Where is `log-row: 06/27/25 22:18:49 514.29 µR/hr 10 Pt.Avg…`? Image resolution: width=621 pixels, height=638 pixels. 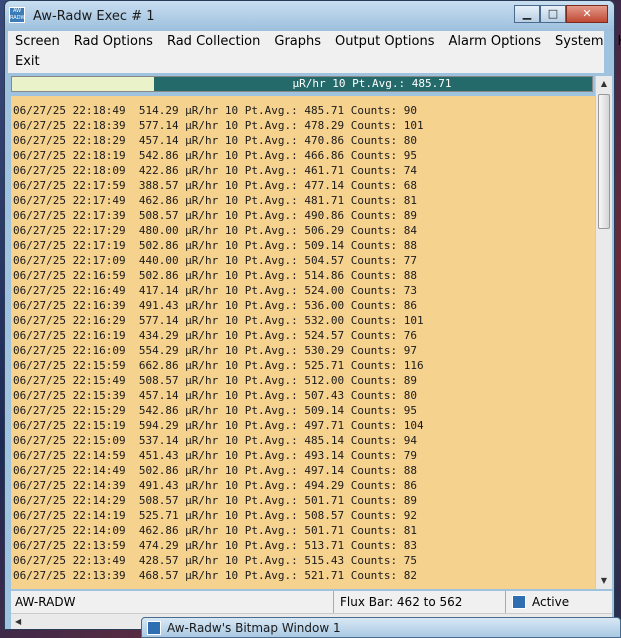
log-row: 06/27/25 22:18:49 514.29 µR/hr 10 Pt.Avg… is located at coordinates (215, 110).